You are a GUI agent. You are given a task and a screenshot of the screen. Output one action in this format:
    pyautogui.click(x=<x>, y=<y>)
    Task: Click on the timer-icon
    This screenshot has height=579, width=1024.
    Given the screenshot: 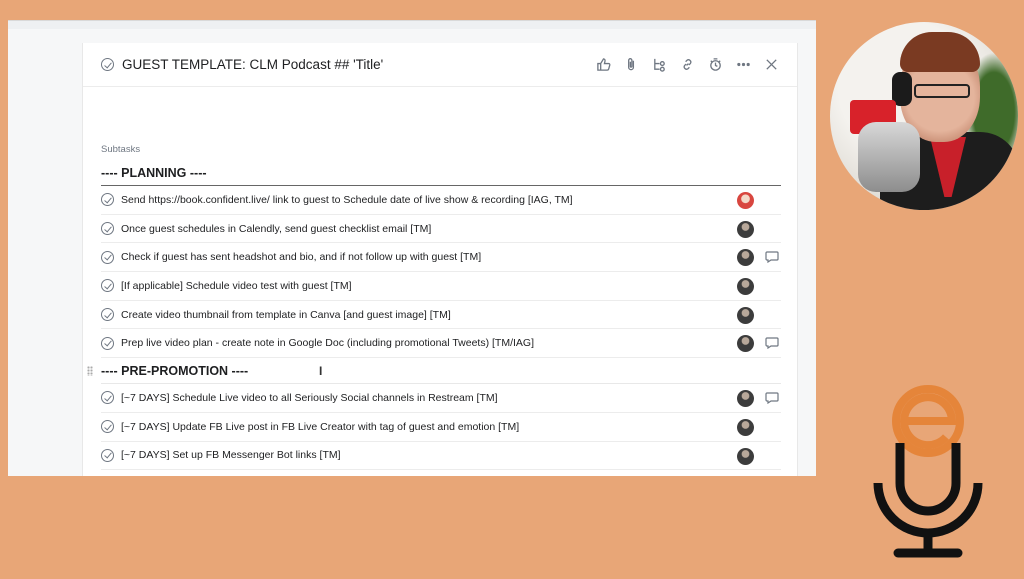 What is the action you would take?
    pyautogui.click(x=715, y=65)
    